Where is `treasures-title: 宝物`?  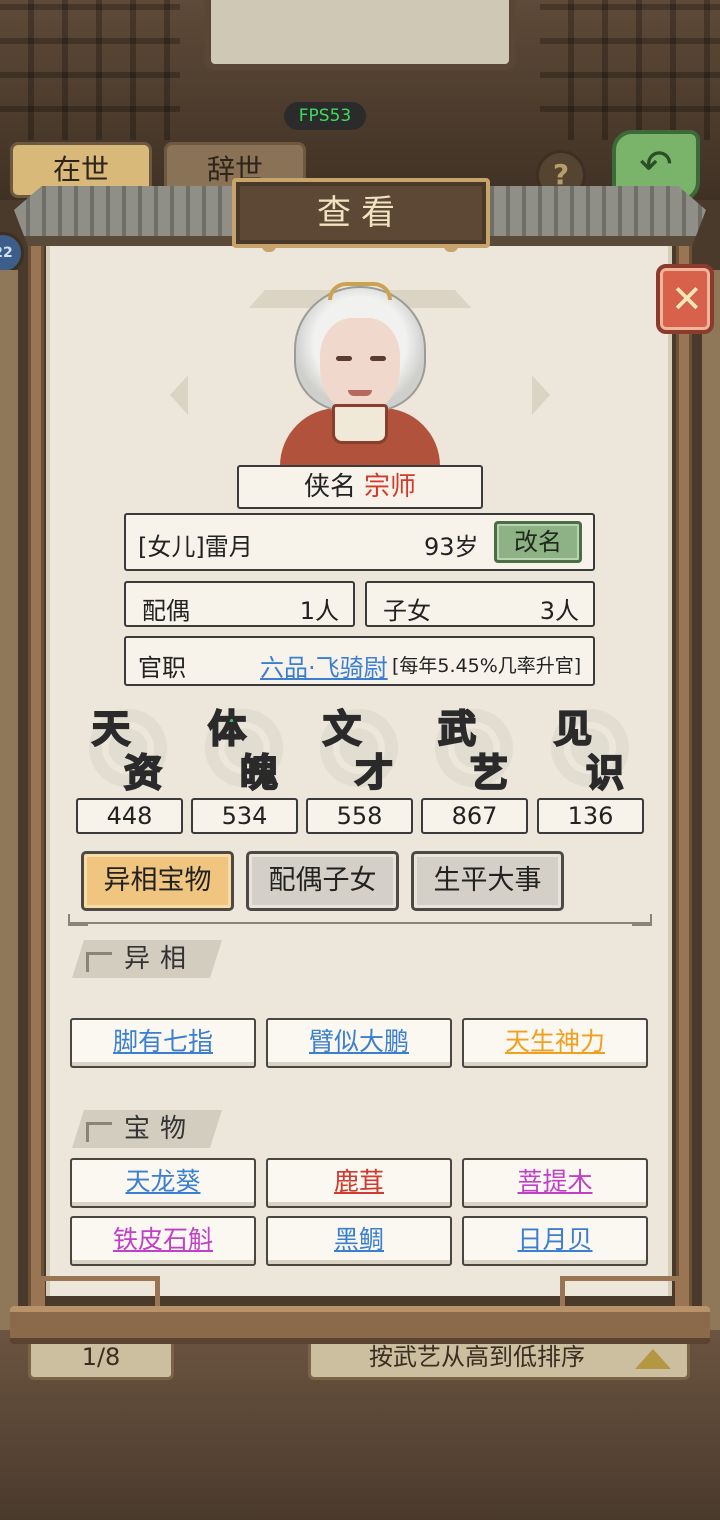
treasures-title: 宝物 is located at coordinates (160, 1129).